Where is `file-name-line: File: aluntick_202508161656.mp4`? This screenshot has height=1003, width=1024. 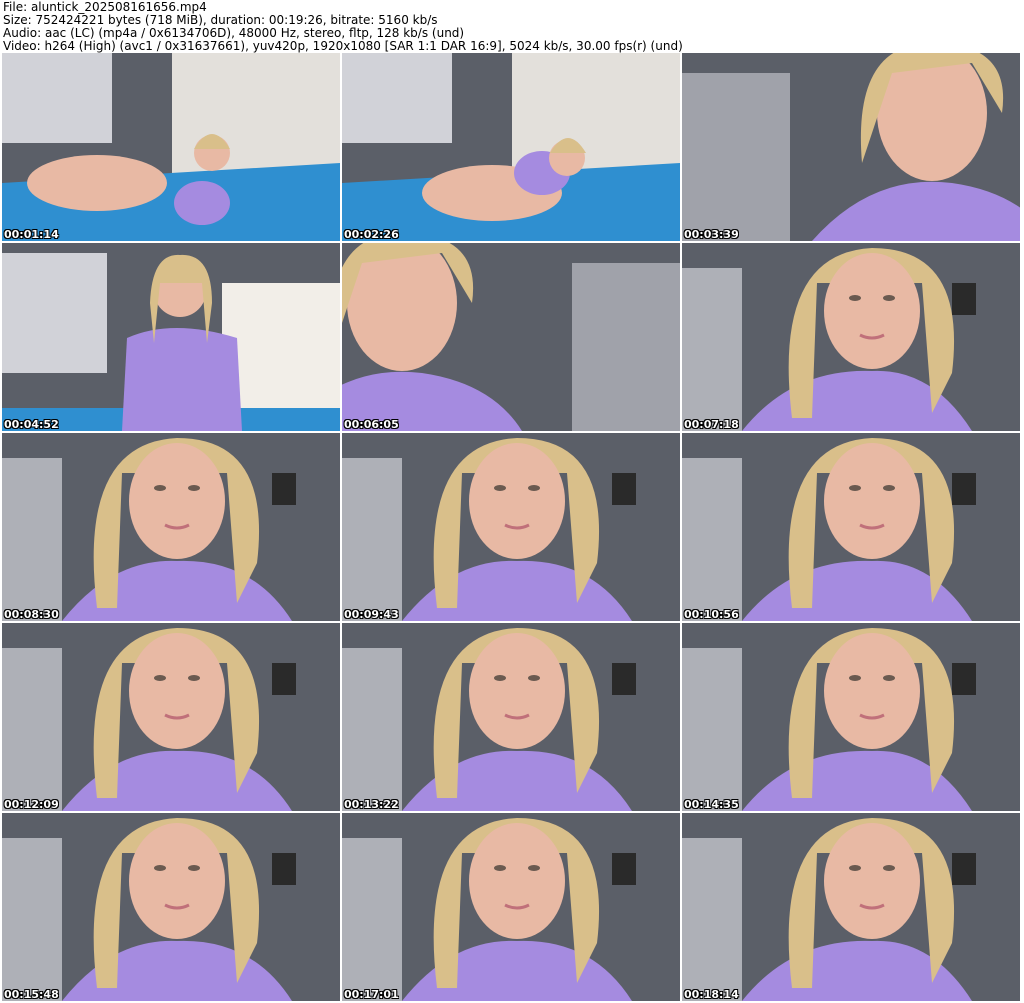
file-name-line: File: aluntick_202508161656.mp4 is located at coordinates (105, 7).